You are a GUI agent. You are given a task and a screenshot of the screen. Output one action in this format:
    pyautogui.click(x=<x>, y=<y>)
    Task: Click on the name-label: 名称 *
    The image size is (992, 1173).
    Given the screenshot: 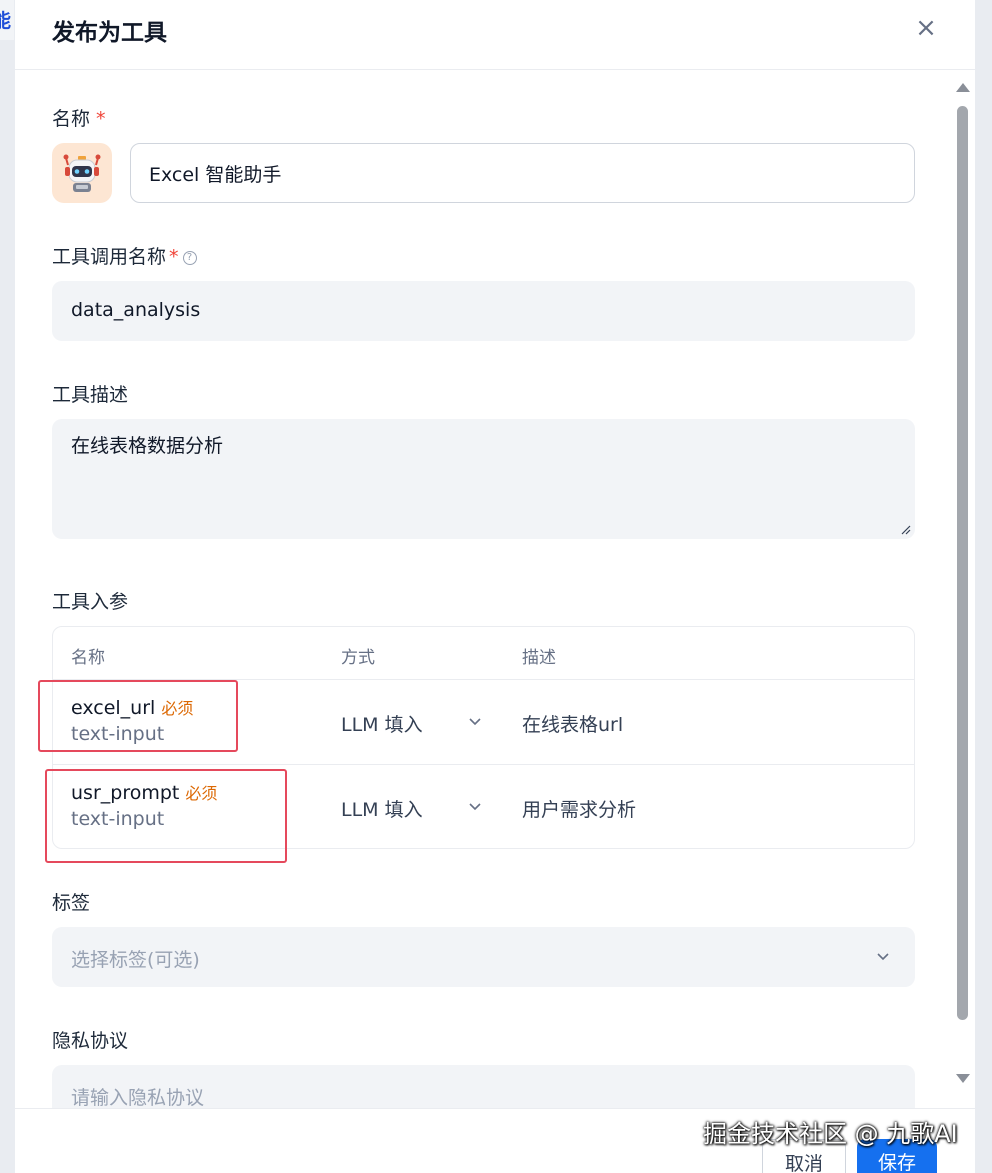 What is the action you would take?
    pyautogui.click(x=79, y=117)
    